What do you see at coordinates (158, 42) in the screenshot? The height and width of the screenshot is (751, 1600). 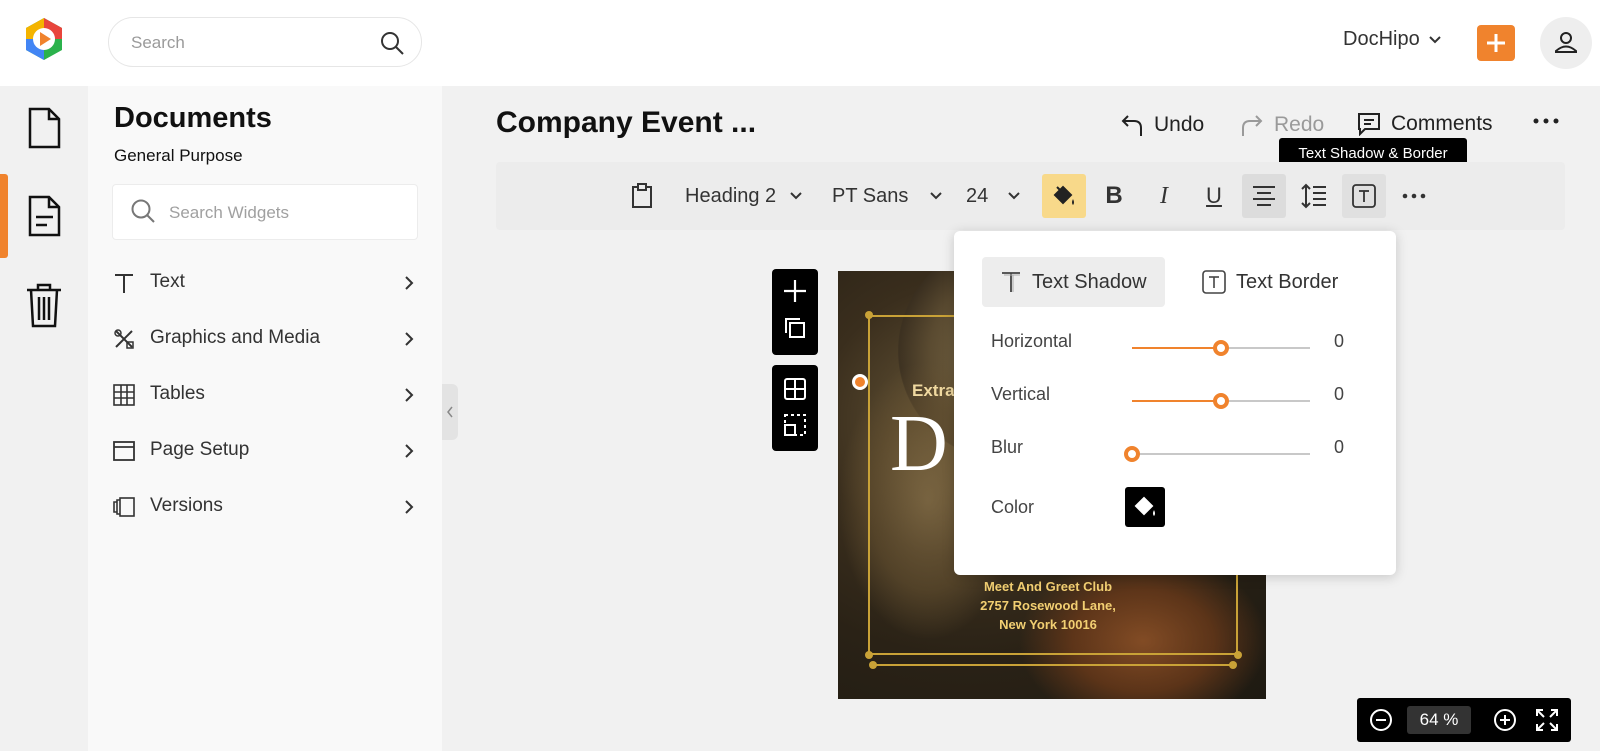 I see `search-placeholder: Search` at bounding box center [158, 42].